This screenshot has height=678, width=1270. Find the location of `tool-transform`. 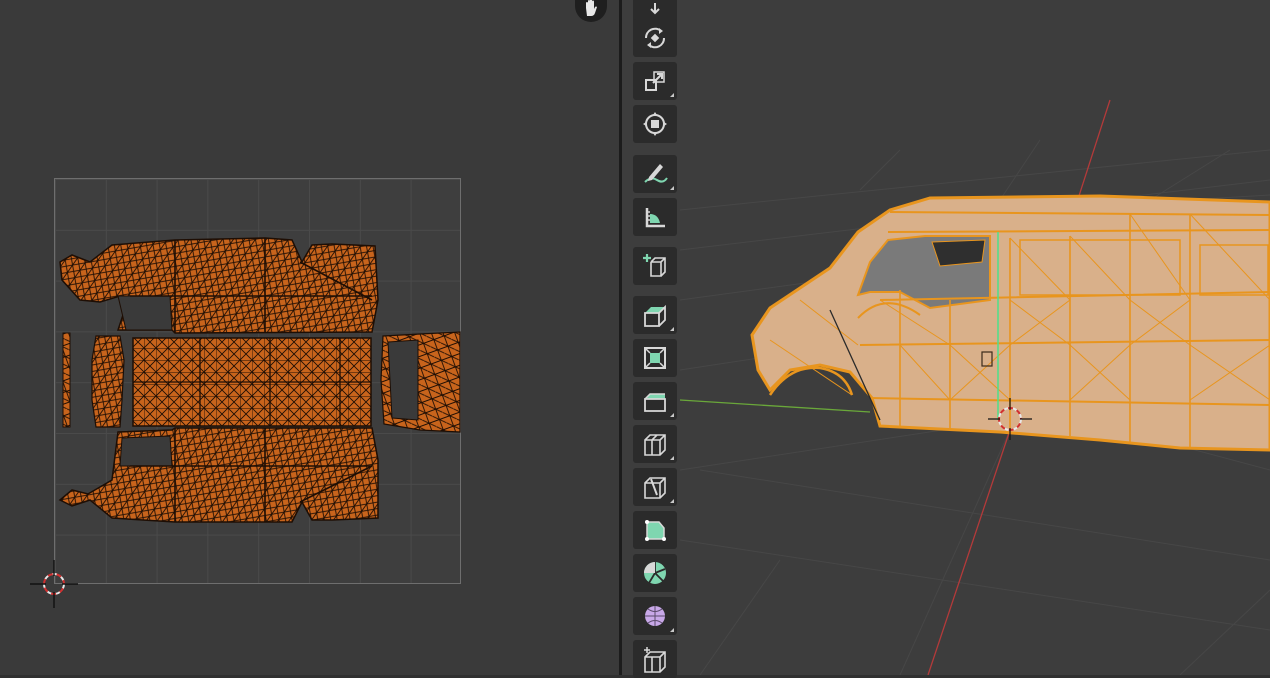

tool-transform is located at coordinates (655, 124).